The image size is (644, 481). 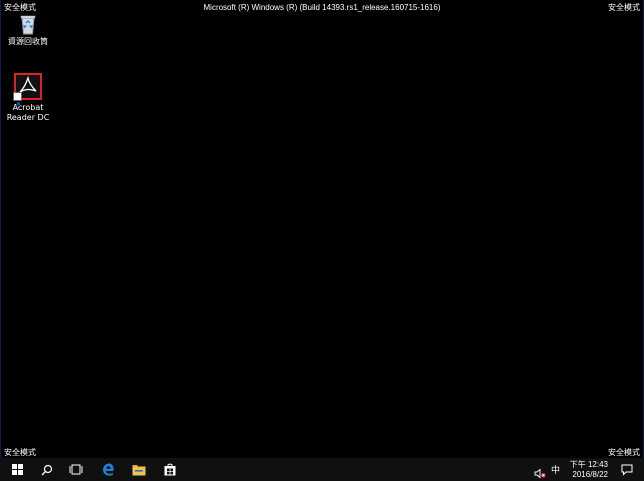 I want to click on task-view-button, so click(x=76, y=469).